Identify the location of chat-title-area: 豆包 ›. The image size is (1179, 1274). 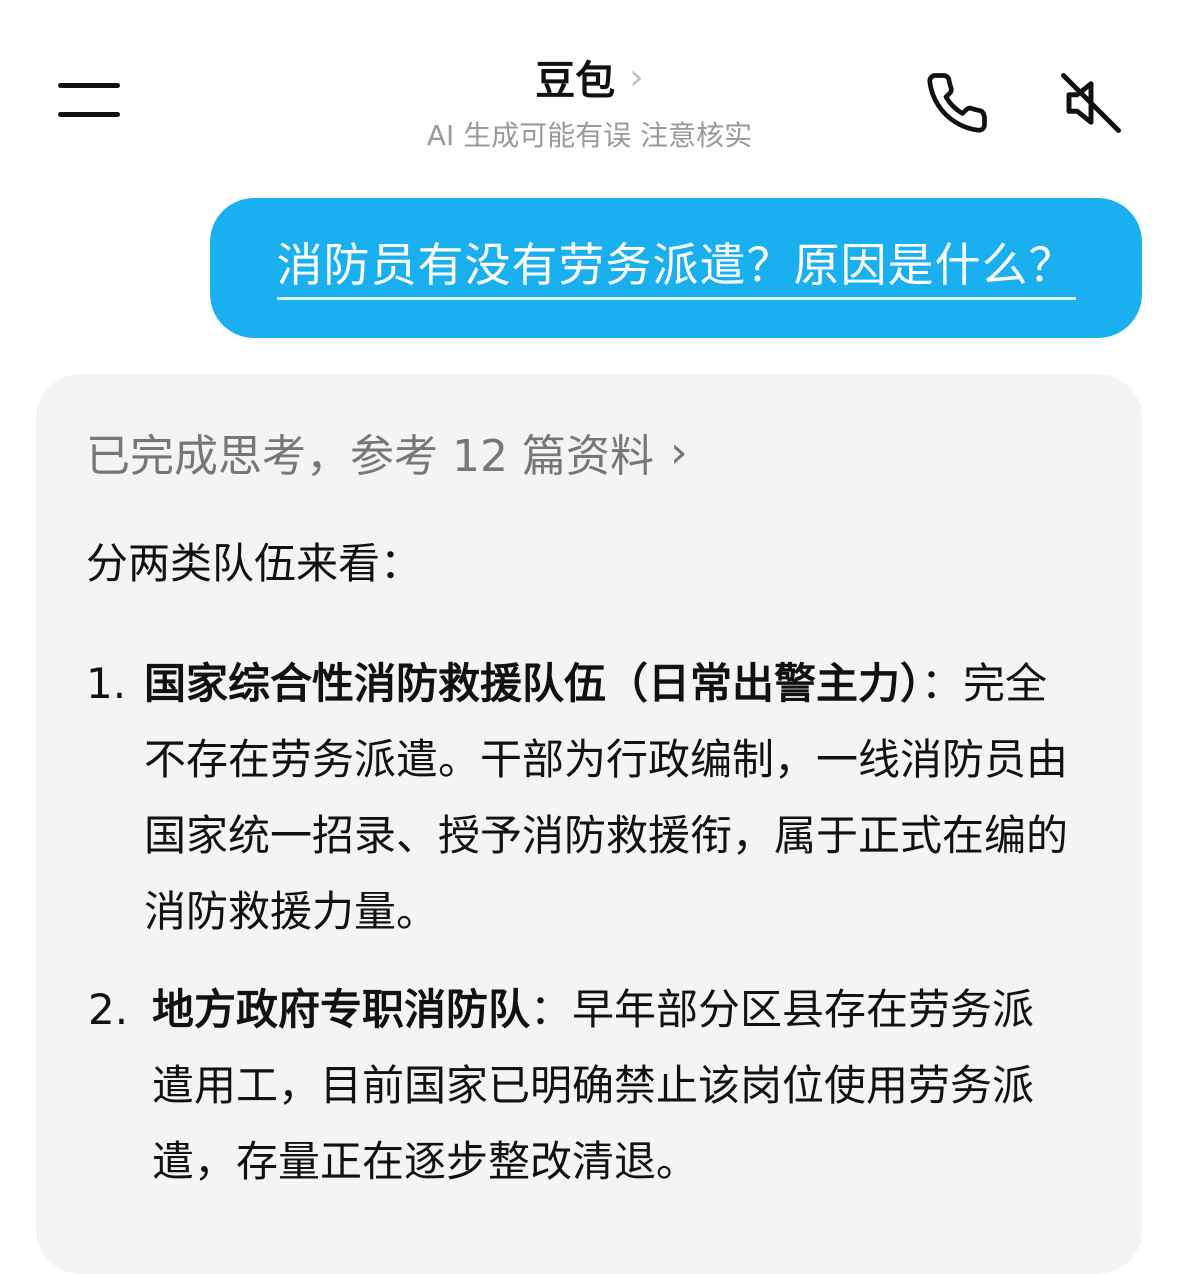
(589, 77).